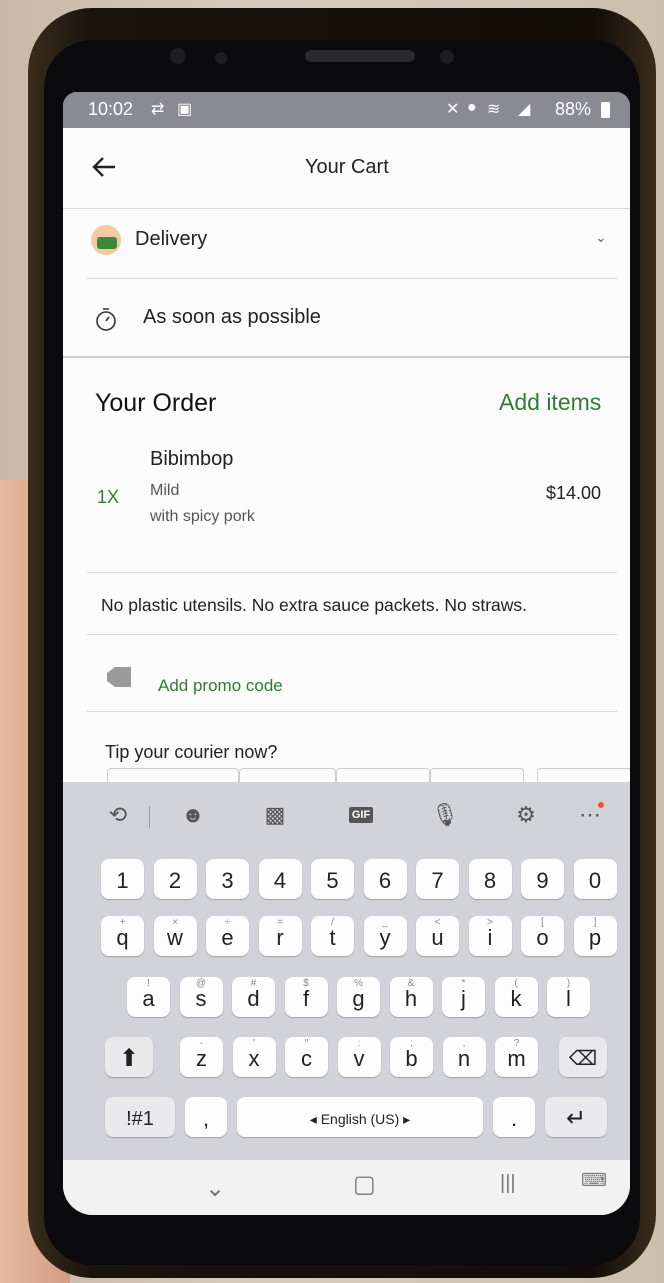 This screenshot has height=1283, width=664. Describe the element at coordinates (346, 673) in the screenshot. I see `promo-code-row: Add promo code` at that location.